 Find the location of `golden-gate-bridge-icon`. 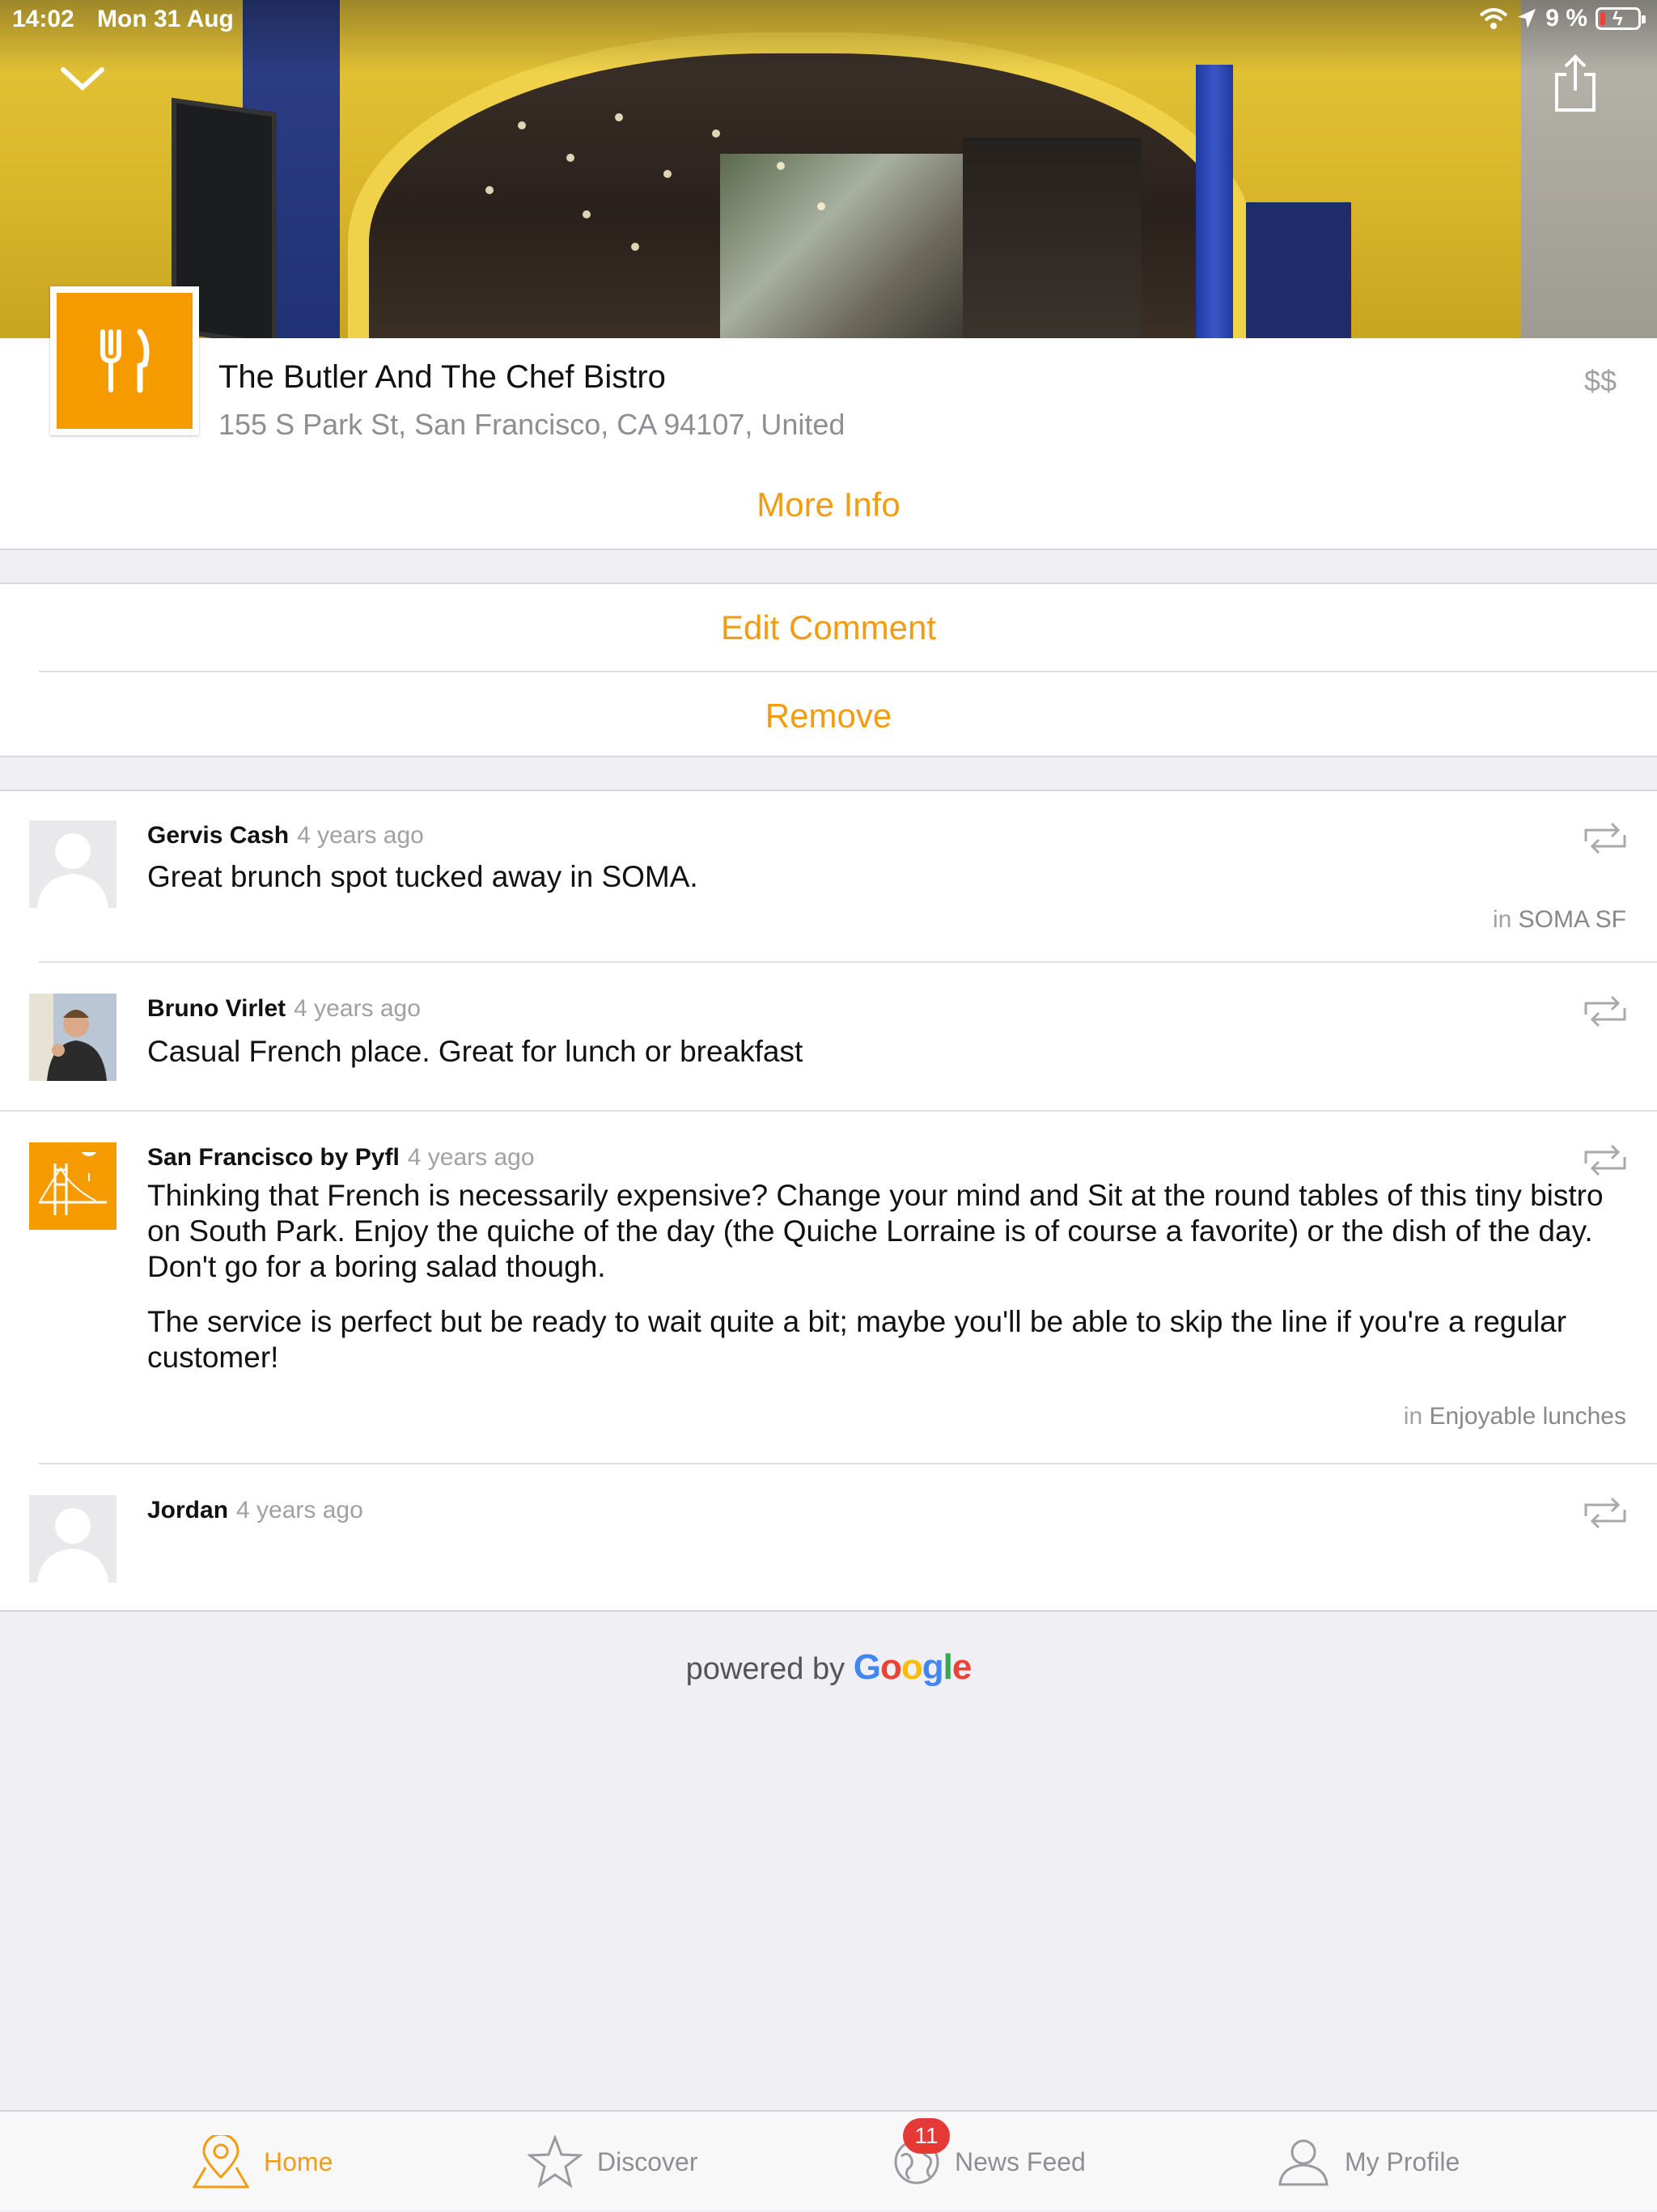

golden-gate-bridge-icon is located at coordinates (73, 1183).